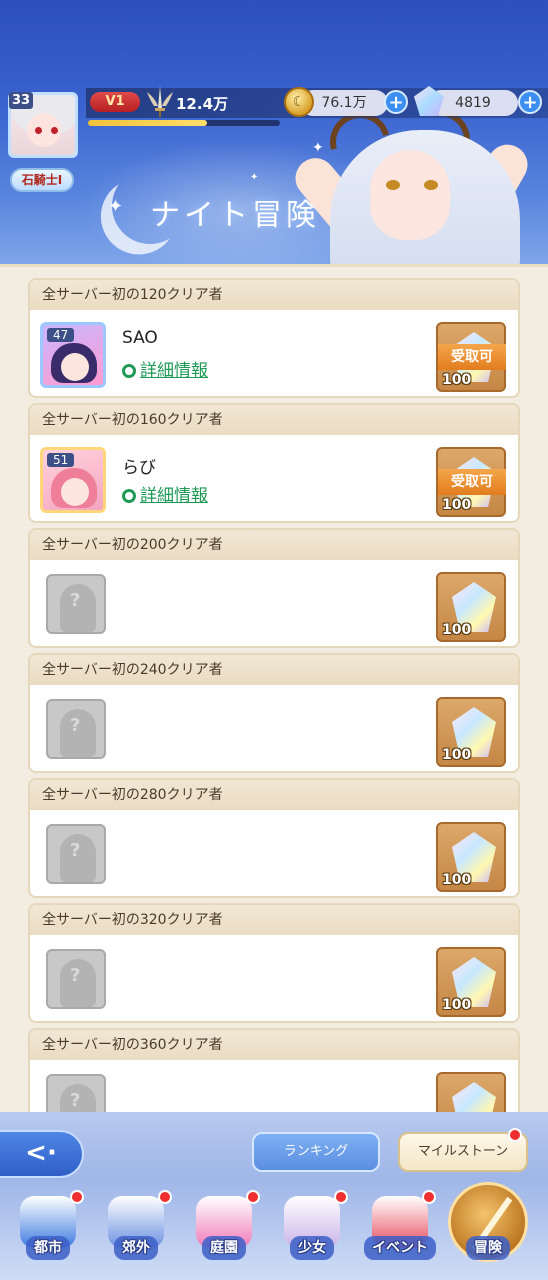 This screenshot has height=1280, width=548. What do you see at coordinates (274, 670) in the screenshot?
I see `milestone-heading: 全サーバー初の240クリア者` at bounding box center [274, 670].